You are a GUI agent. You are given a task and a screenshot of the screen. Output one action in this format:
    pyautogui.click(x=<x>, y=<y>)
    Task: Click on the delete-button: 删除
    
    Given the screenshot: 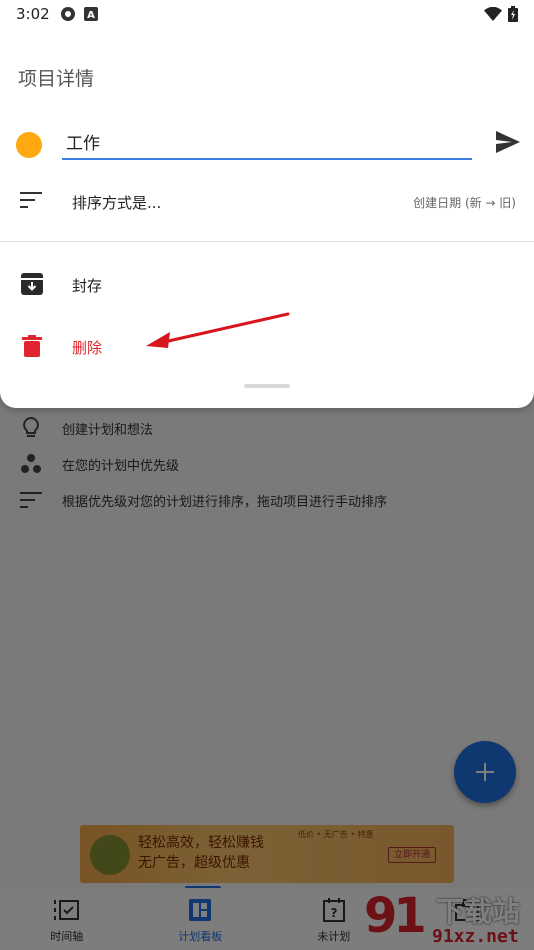 What is the action you would take?
    pyautogui.click(x=267, y=346)
    